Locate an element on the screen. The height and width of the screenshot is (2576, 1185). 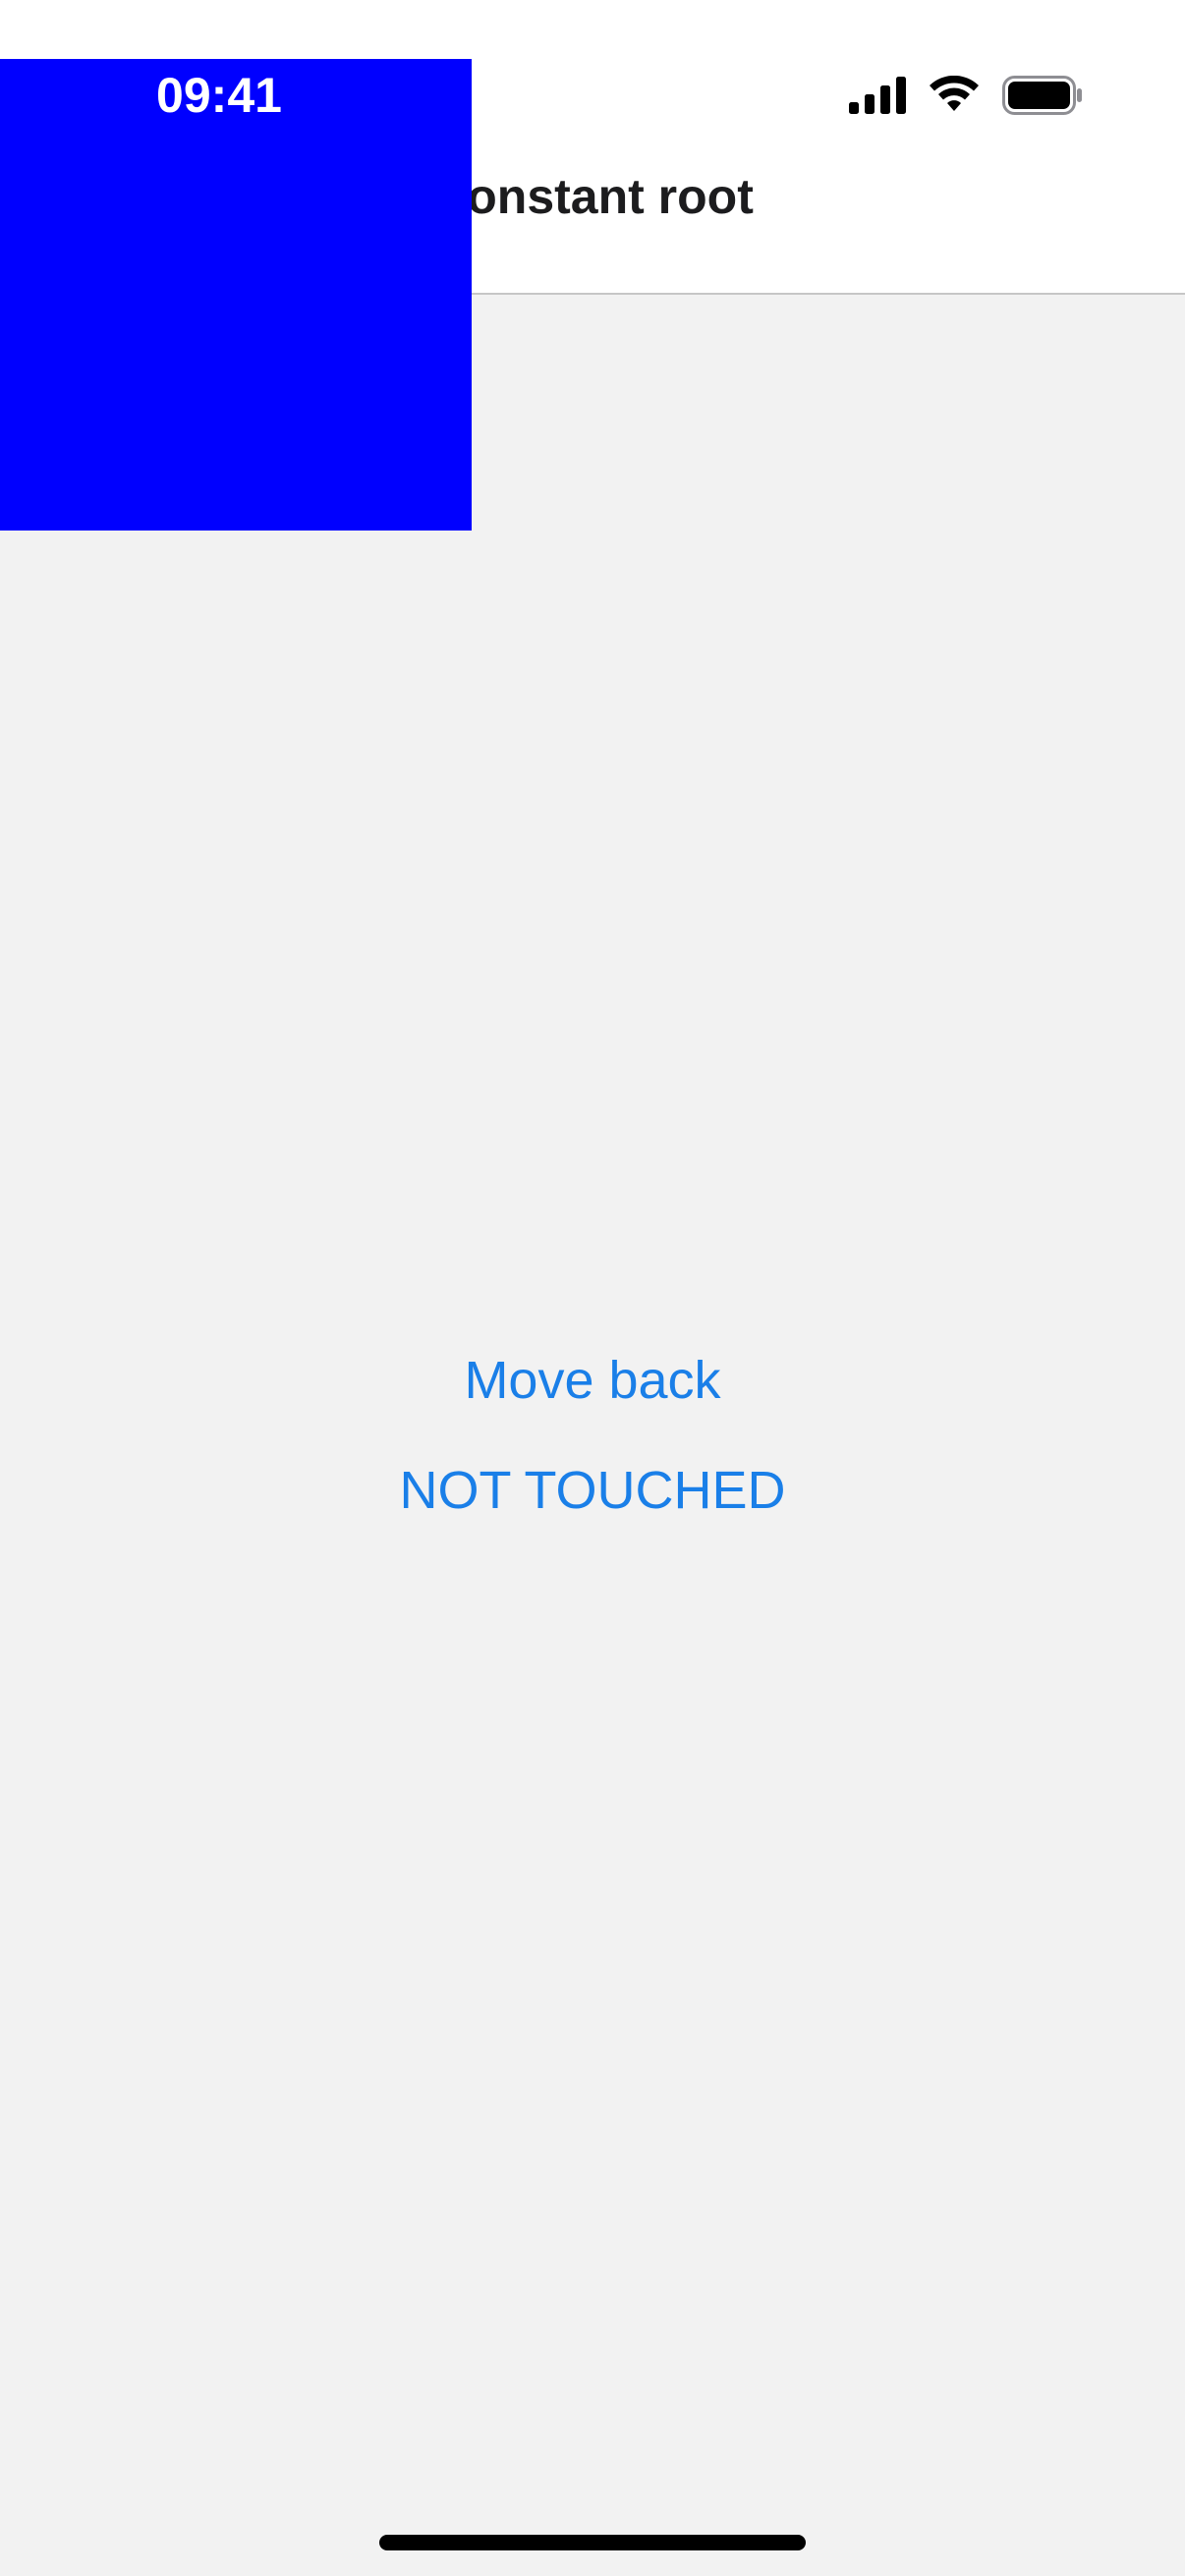
battery-icon is located at coordinates (1042, 95).